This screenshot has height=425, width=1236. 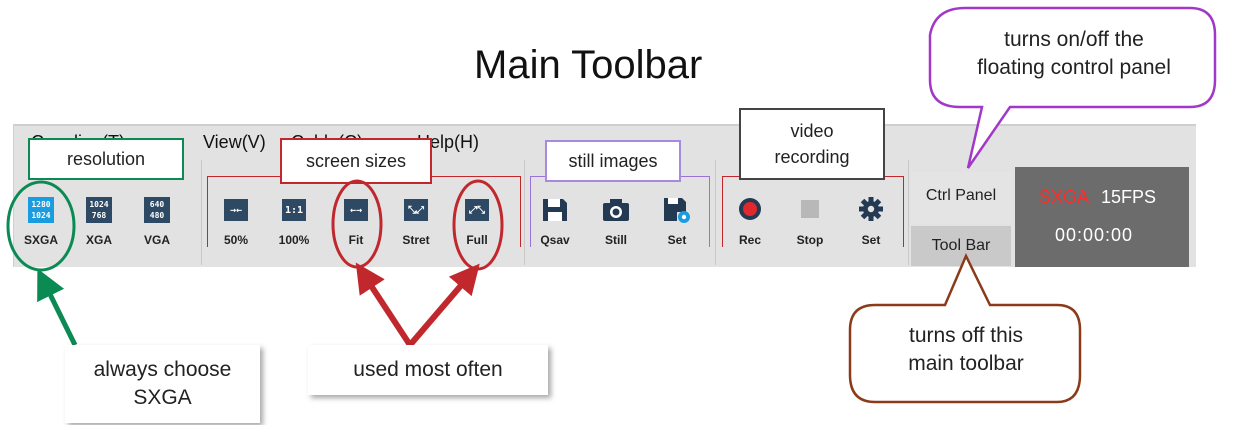 I want to click on ctrl-panel-bubble-text: turns on/off the floating control panel, so click(x=1074, y=53).